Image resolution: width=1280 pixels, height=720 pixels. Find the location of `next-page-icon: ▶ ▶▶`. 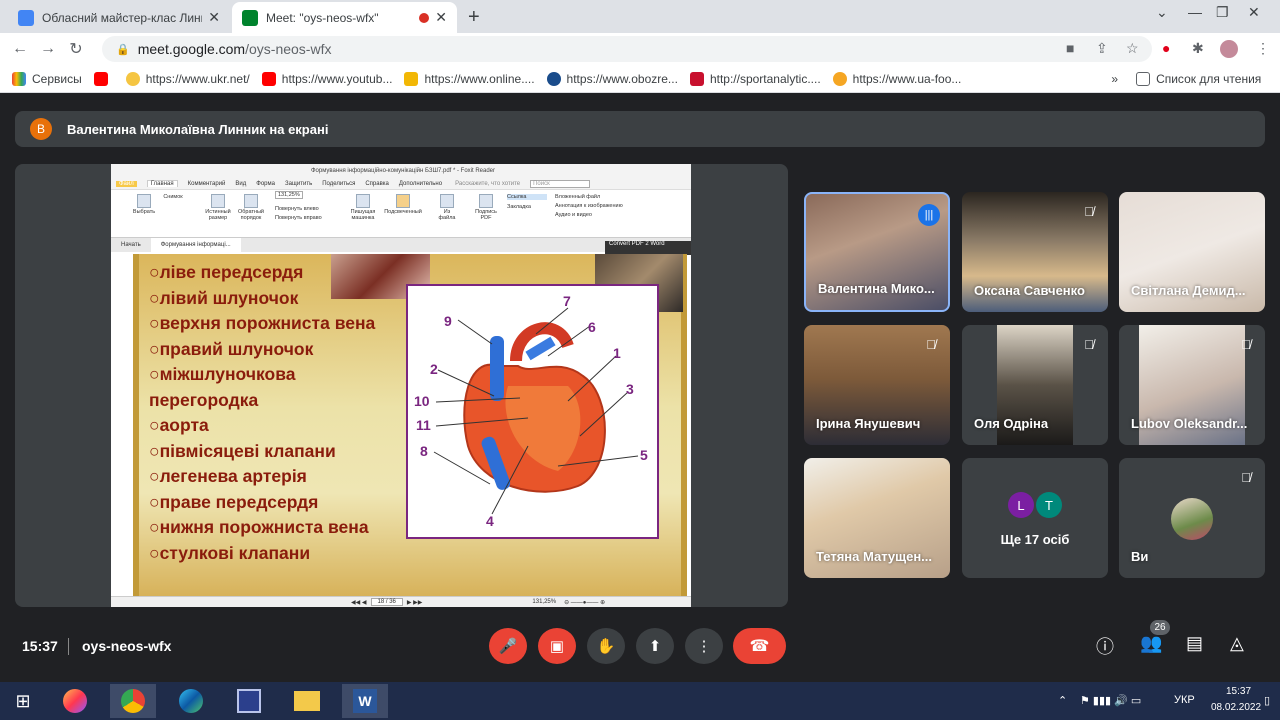

next-page-icon: ▶ ▶▶ is located at coordinates (415, 602).